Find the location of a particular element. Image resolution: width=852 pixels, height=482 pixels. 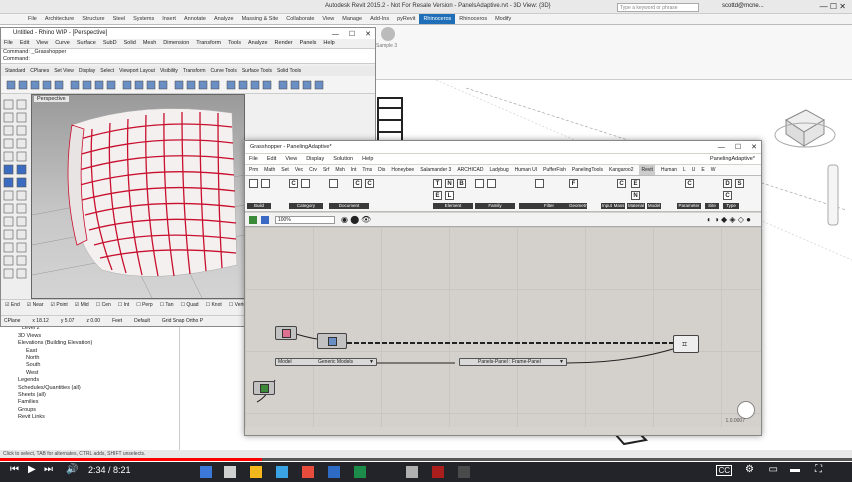

word-icon is located at coordinates (334, 472).